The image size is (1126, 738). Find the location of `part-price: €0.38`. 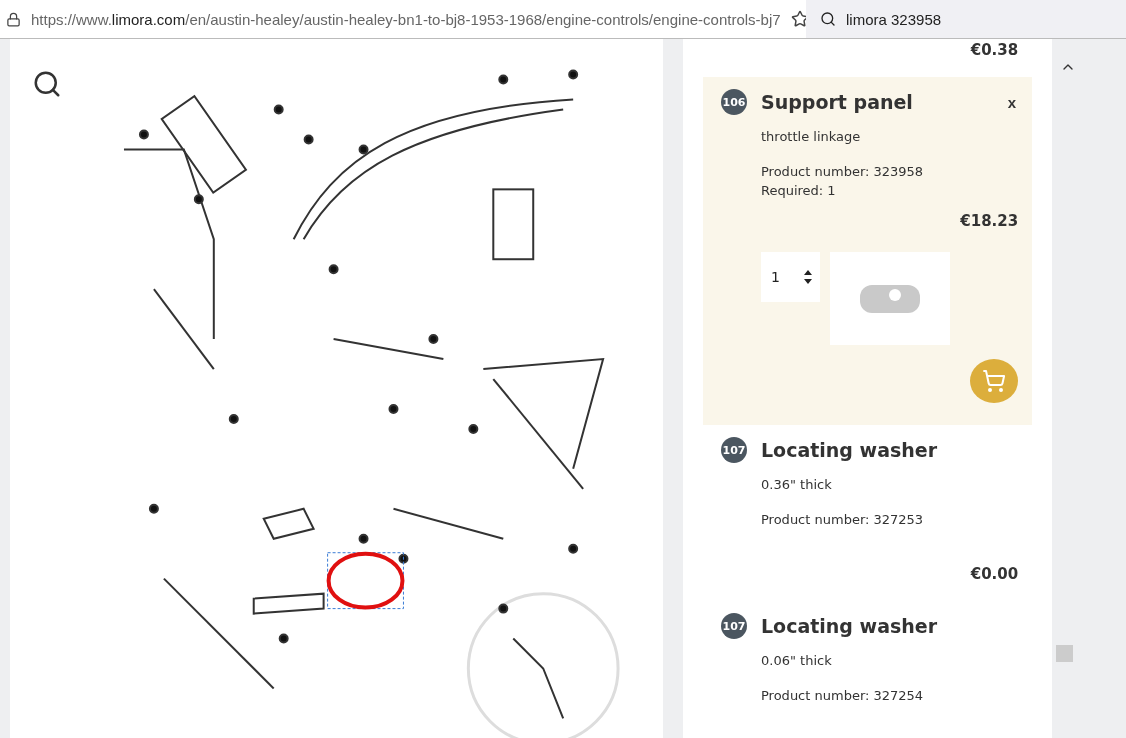

part-price: €0.38 is located at coordinates (994, 50).